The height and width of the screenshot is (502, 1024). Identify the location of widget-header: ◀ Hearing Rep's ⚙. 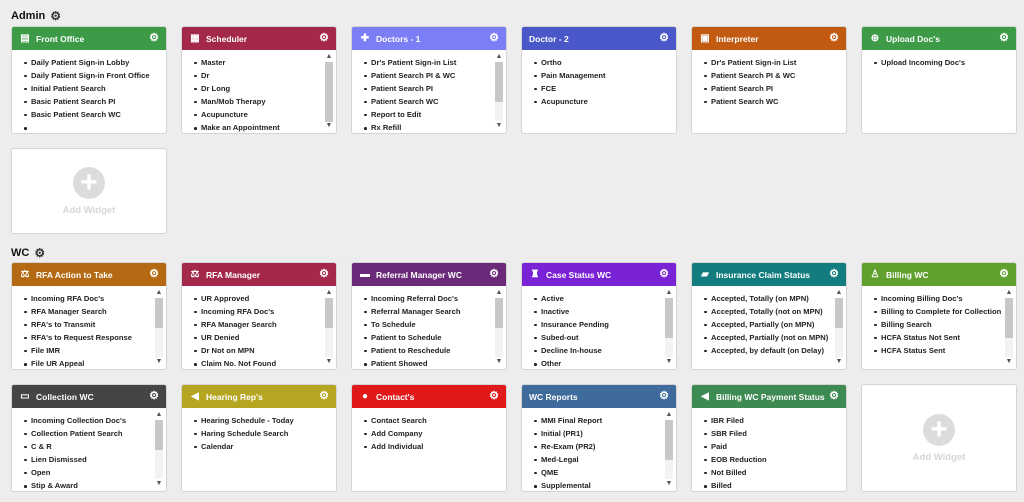
(259, 396).